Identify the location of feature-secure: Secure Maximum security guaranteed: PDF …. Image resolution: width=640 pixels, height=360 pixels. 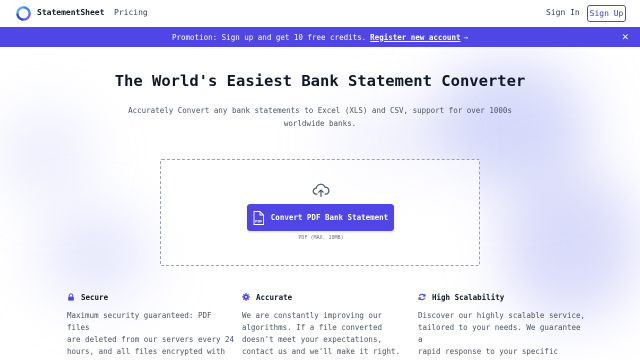
(152, 326).